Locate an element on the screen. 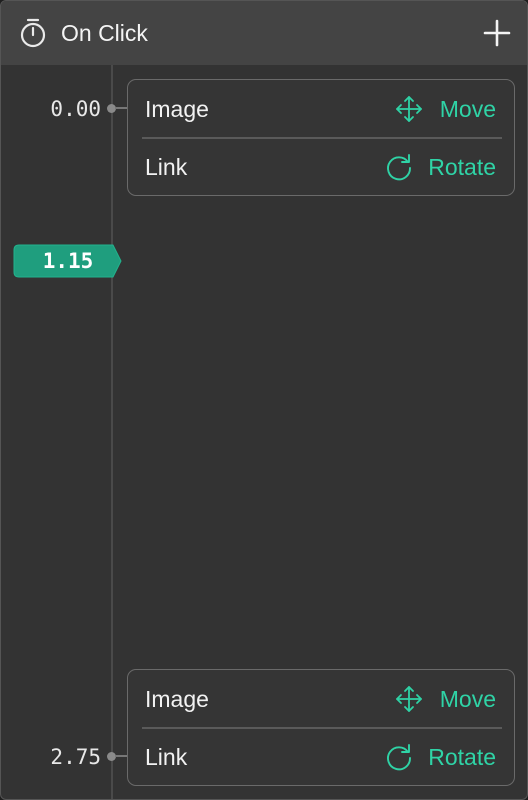 This screenshot has height=800, width=528. keyframe-time: 2.75 is located at coordinates (75, 757).